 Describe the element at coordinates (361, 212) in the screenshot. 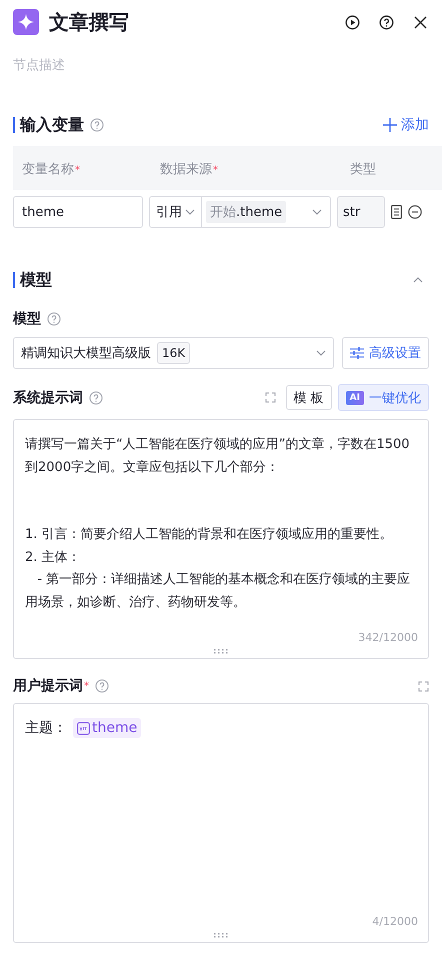

I see `type-field: str` at that location.